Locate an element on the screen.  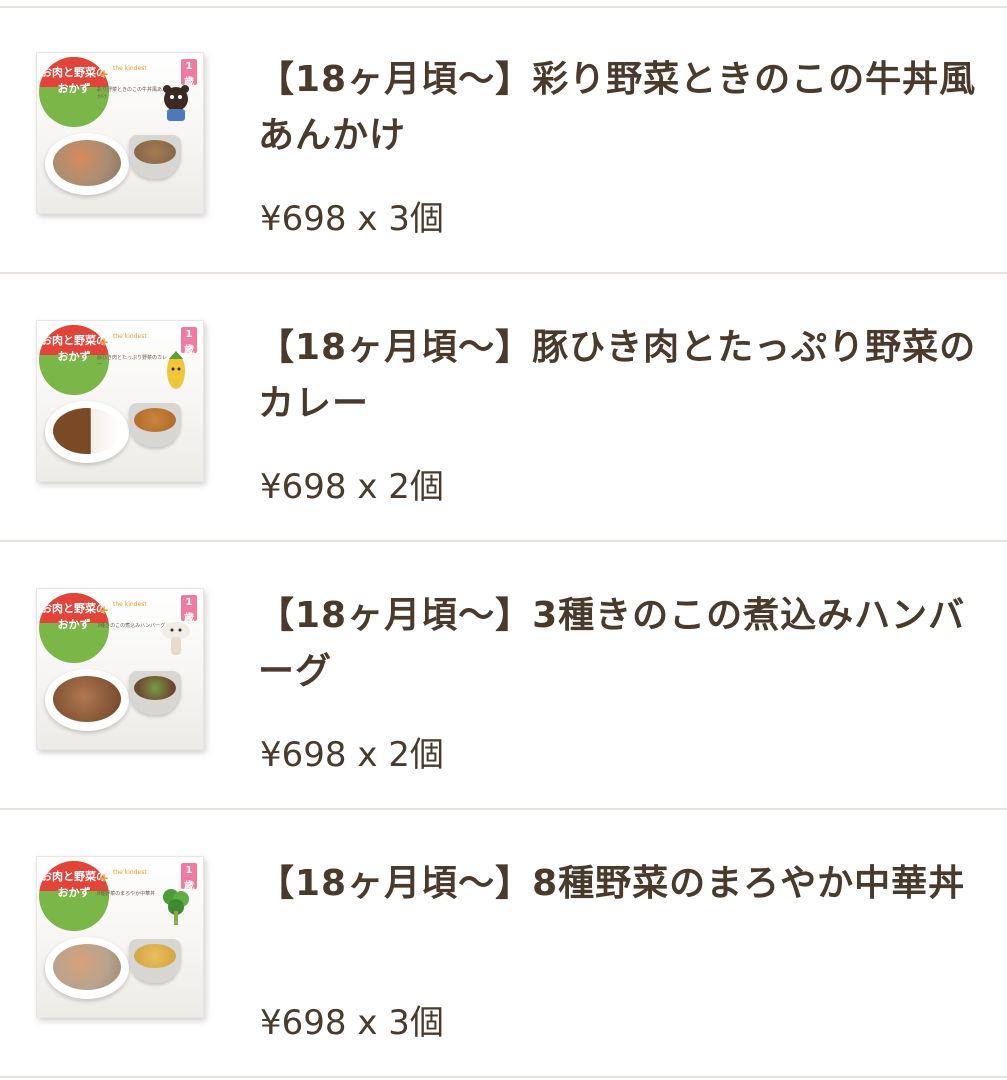
package-description: 3種きのこの煮込みハンバーグ is located at coordinates (131, 626).